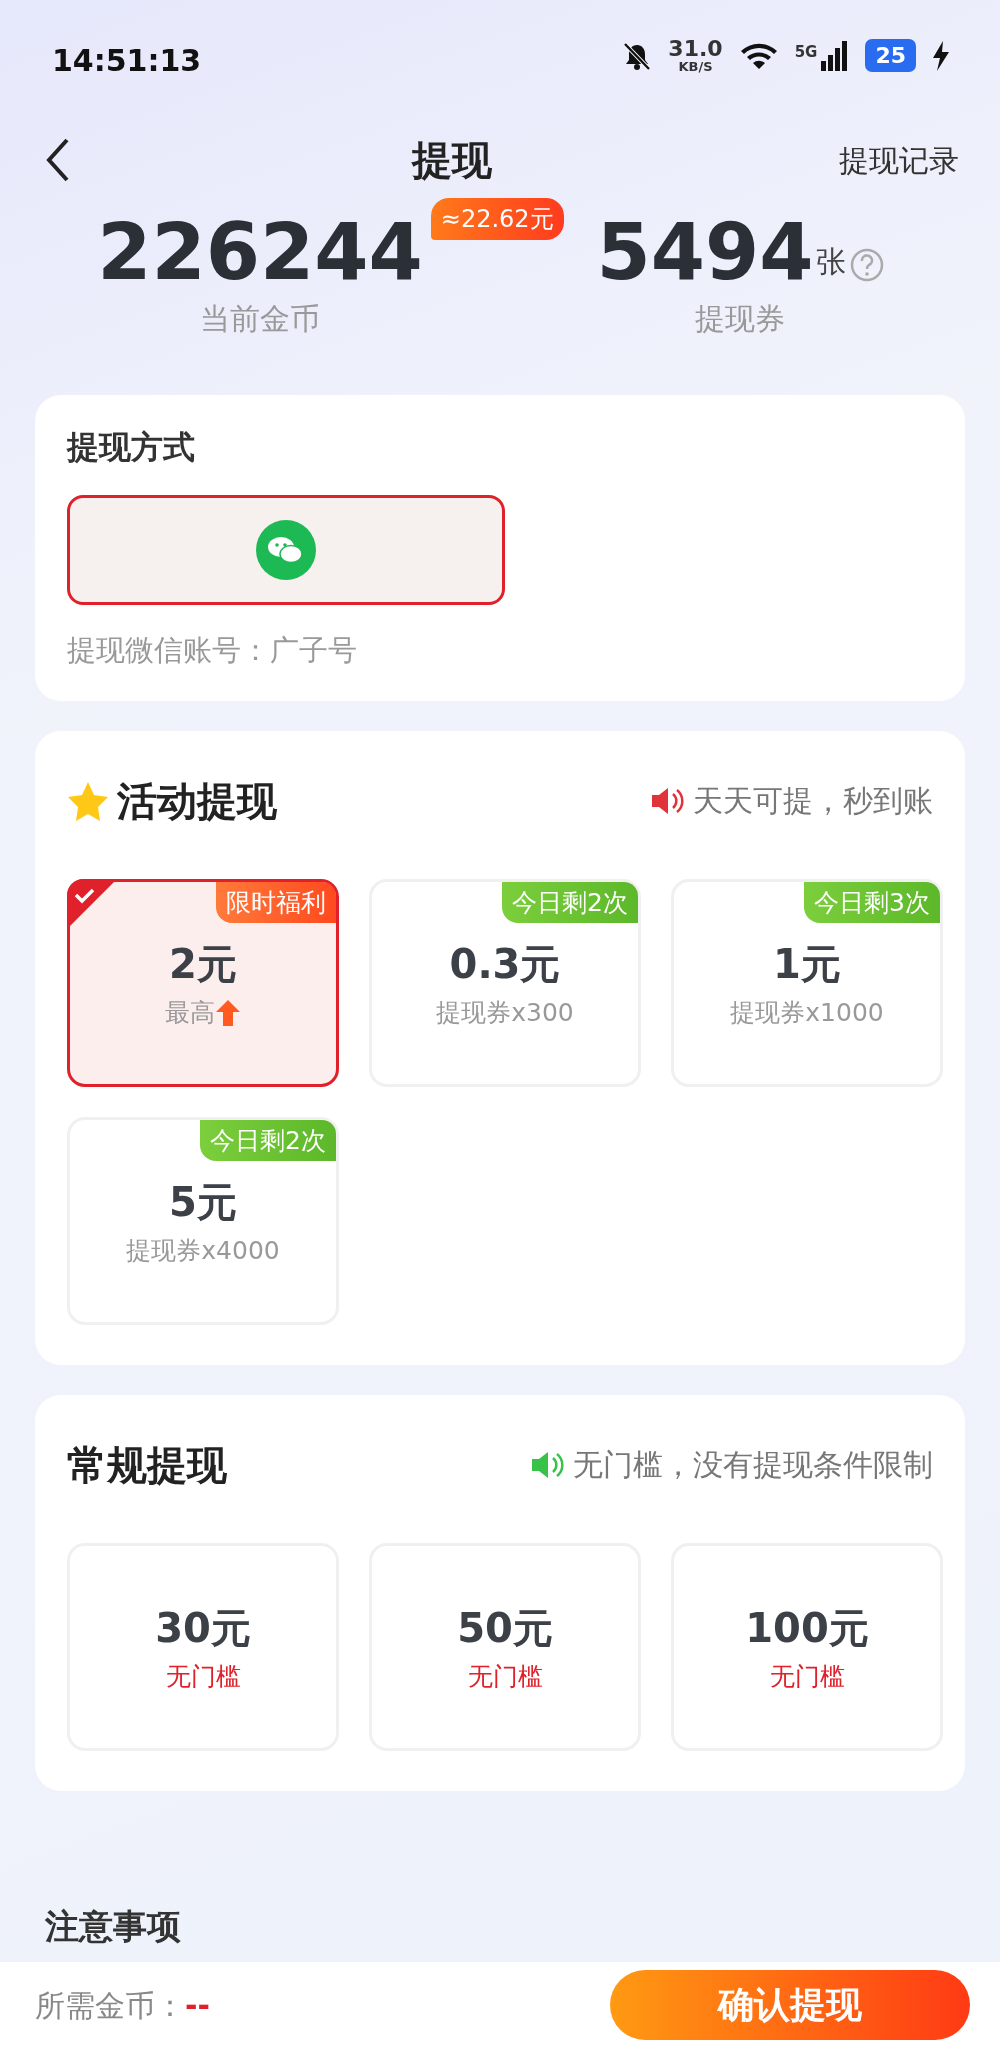 The image size is (1000, 2048). I want to click on section-note: 无门槛，没有提现条件限制, so click(753, 1465).